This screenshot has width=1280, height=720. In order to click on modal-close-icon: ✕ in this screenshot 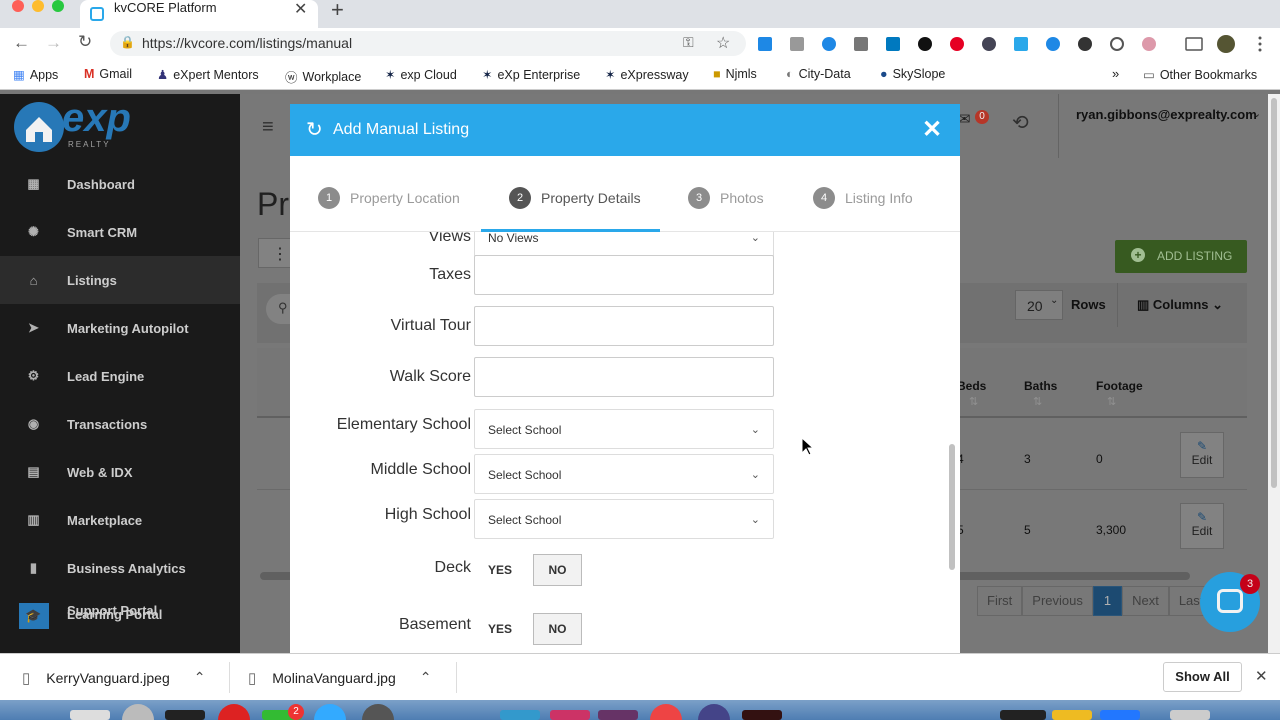, I will do `click(932, 129)`.